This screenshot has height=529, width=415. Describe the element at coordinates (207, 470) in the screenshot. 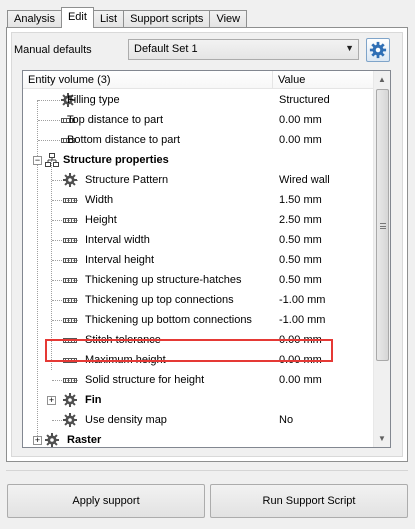

I see `separator` at that location.